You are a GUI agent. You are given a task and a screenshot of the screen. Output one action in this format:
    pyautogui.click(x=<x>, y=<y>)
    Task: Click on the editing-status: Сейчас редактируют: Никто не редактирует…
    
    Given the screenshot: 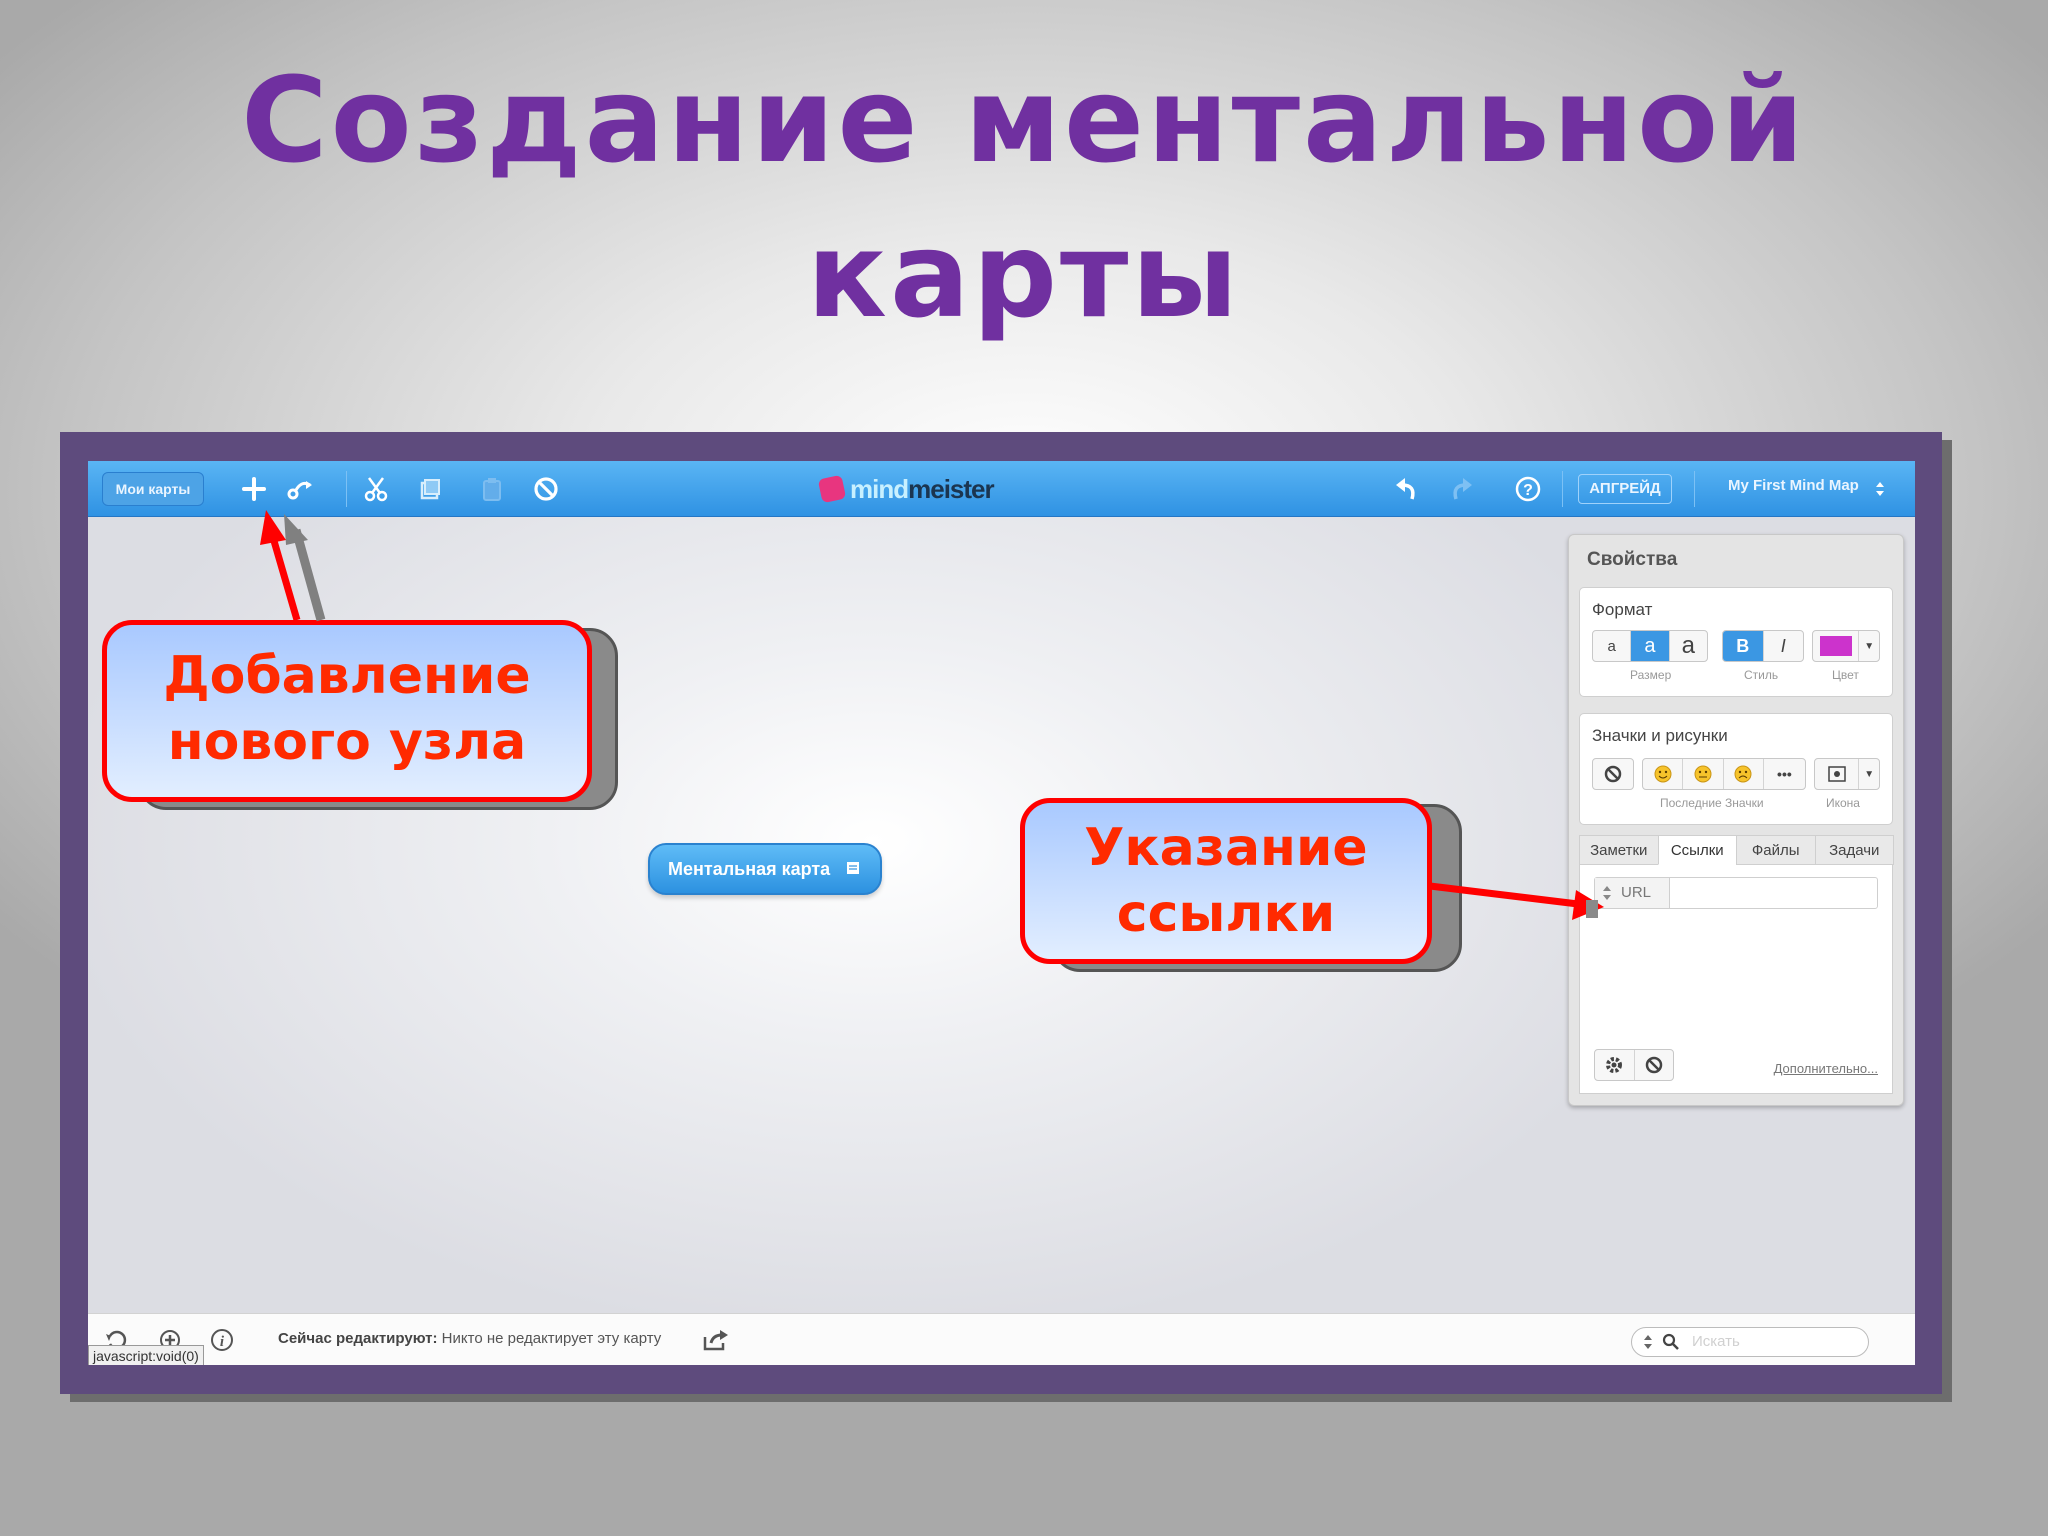 What is the action you would take?
    pyautogui.click(x=469, y=1338)
    